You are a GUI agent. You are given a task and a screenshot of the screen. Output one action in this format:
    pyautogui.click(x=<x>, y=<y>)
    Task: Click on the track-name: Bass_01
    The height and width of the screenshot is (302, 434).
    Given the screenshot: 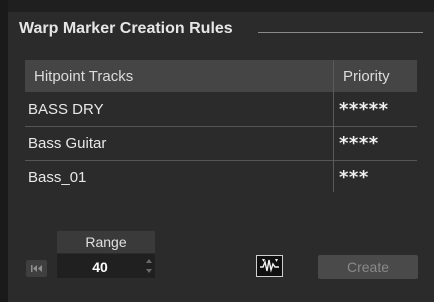 What is the action you would take?
    pyautogui.click(x=57, y=177)
    